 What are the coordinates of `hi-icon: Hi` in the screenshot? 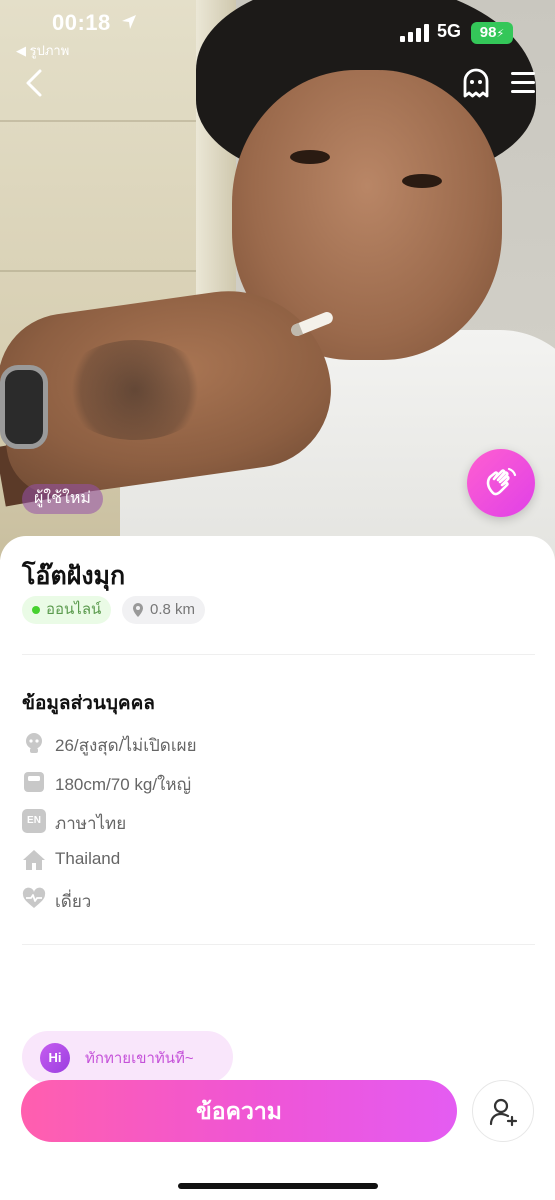 It's located at (55, 1058).